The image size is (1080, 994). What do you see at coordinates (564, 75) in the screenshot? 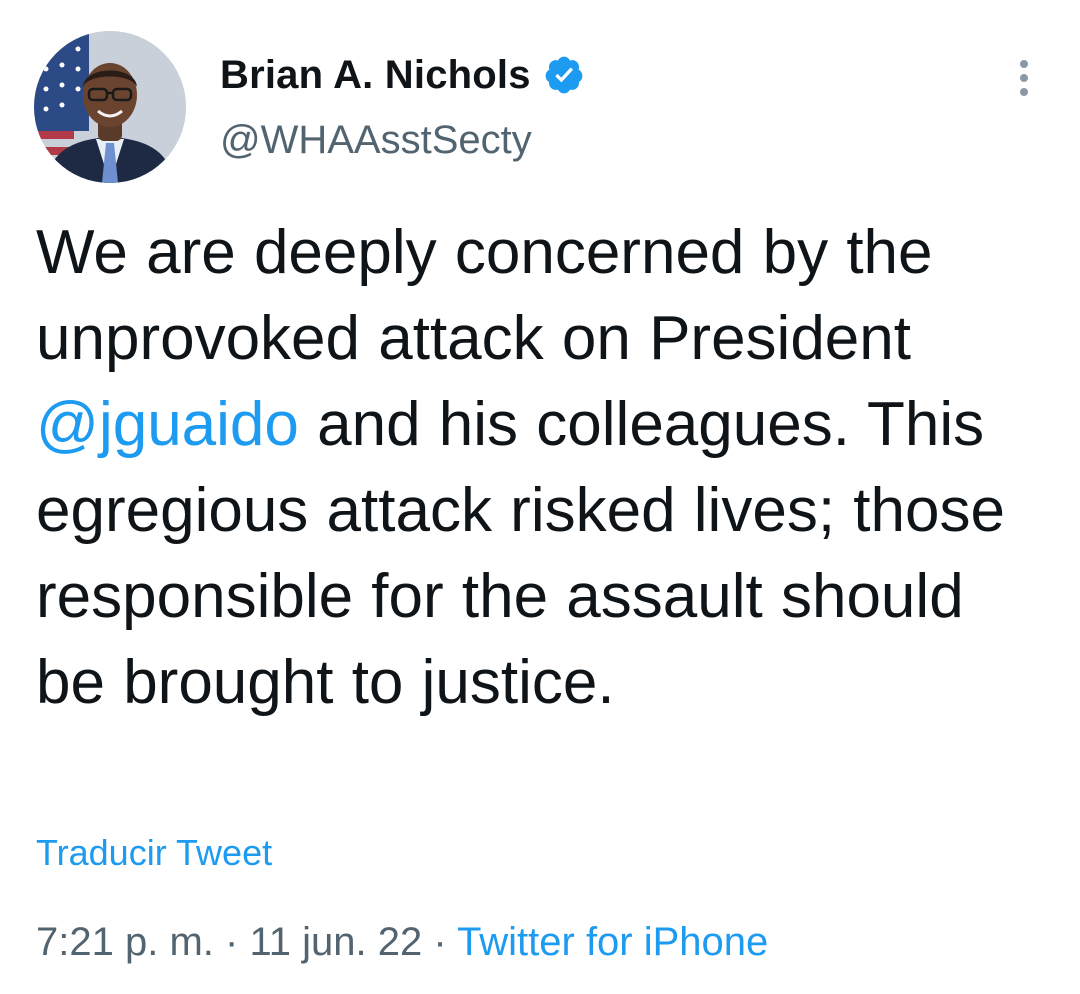
I see `verified-badge-icon` at bounding box center [564, 75].